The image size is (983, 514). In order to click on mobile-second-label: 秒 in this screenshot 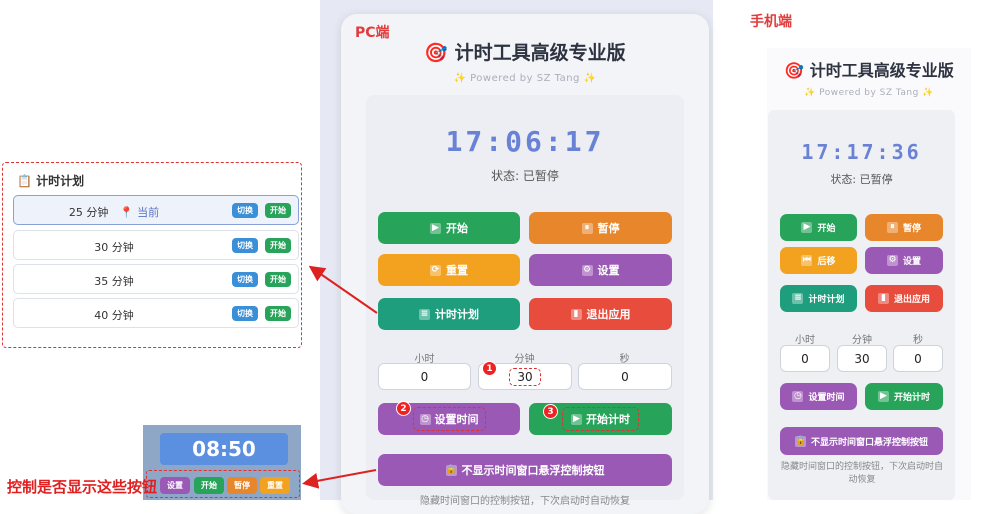, I will do `click(918, 340)`.